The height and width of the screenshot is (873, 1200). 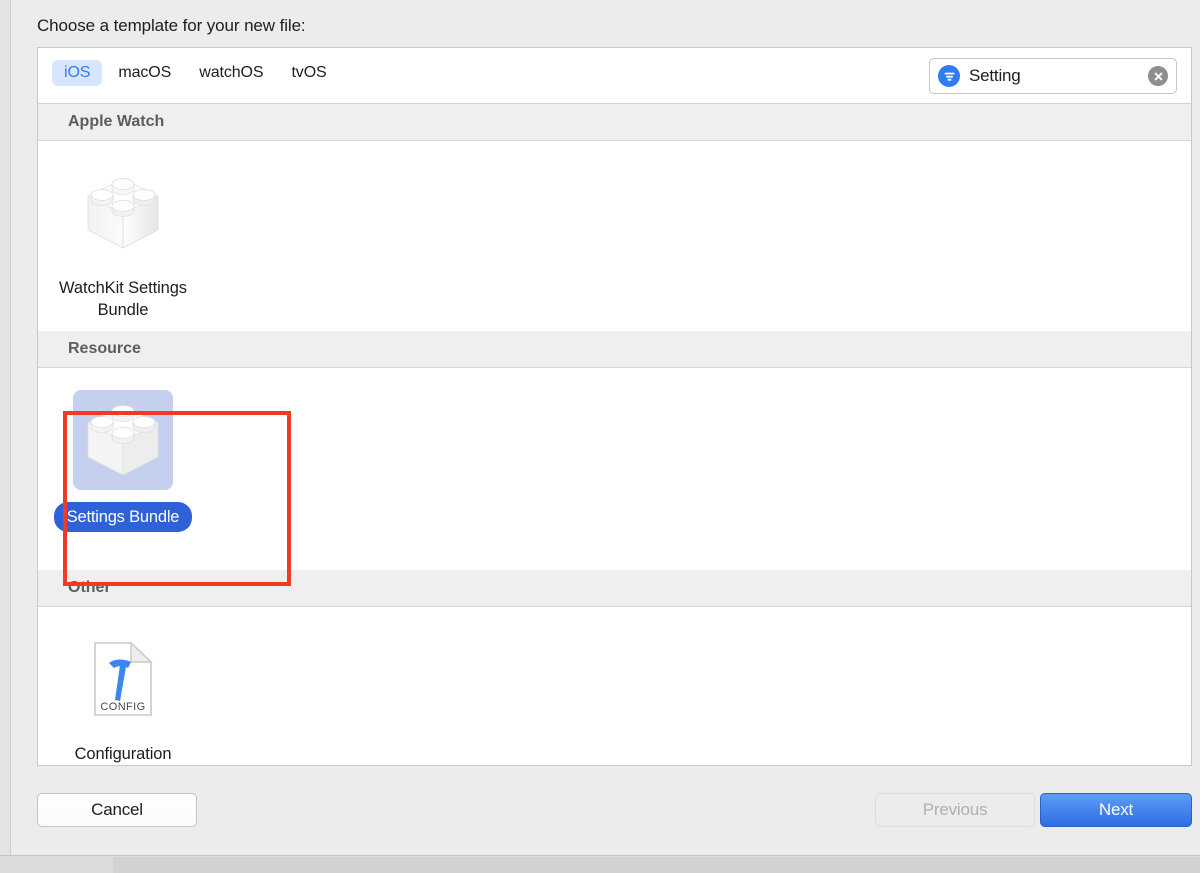 I want to click on template-item-configuration-settings-file: CONFIG Configuration Settings File, so click(x=123, y=693).